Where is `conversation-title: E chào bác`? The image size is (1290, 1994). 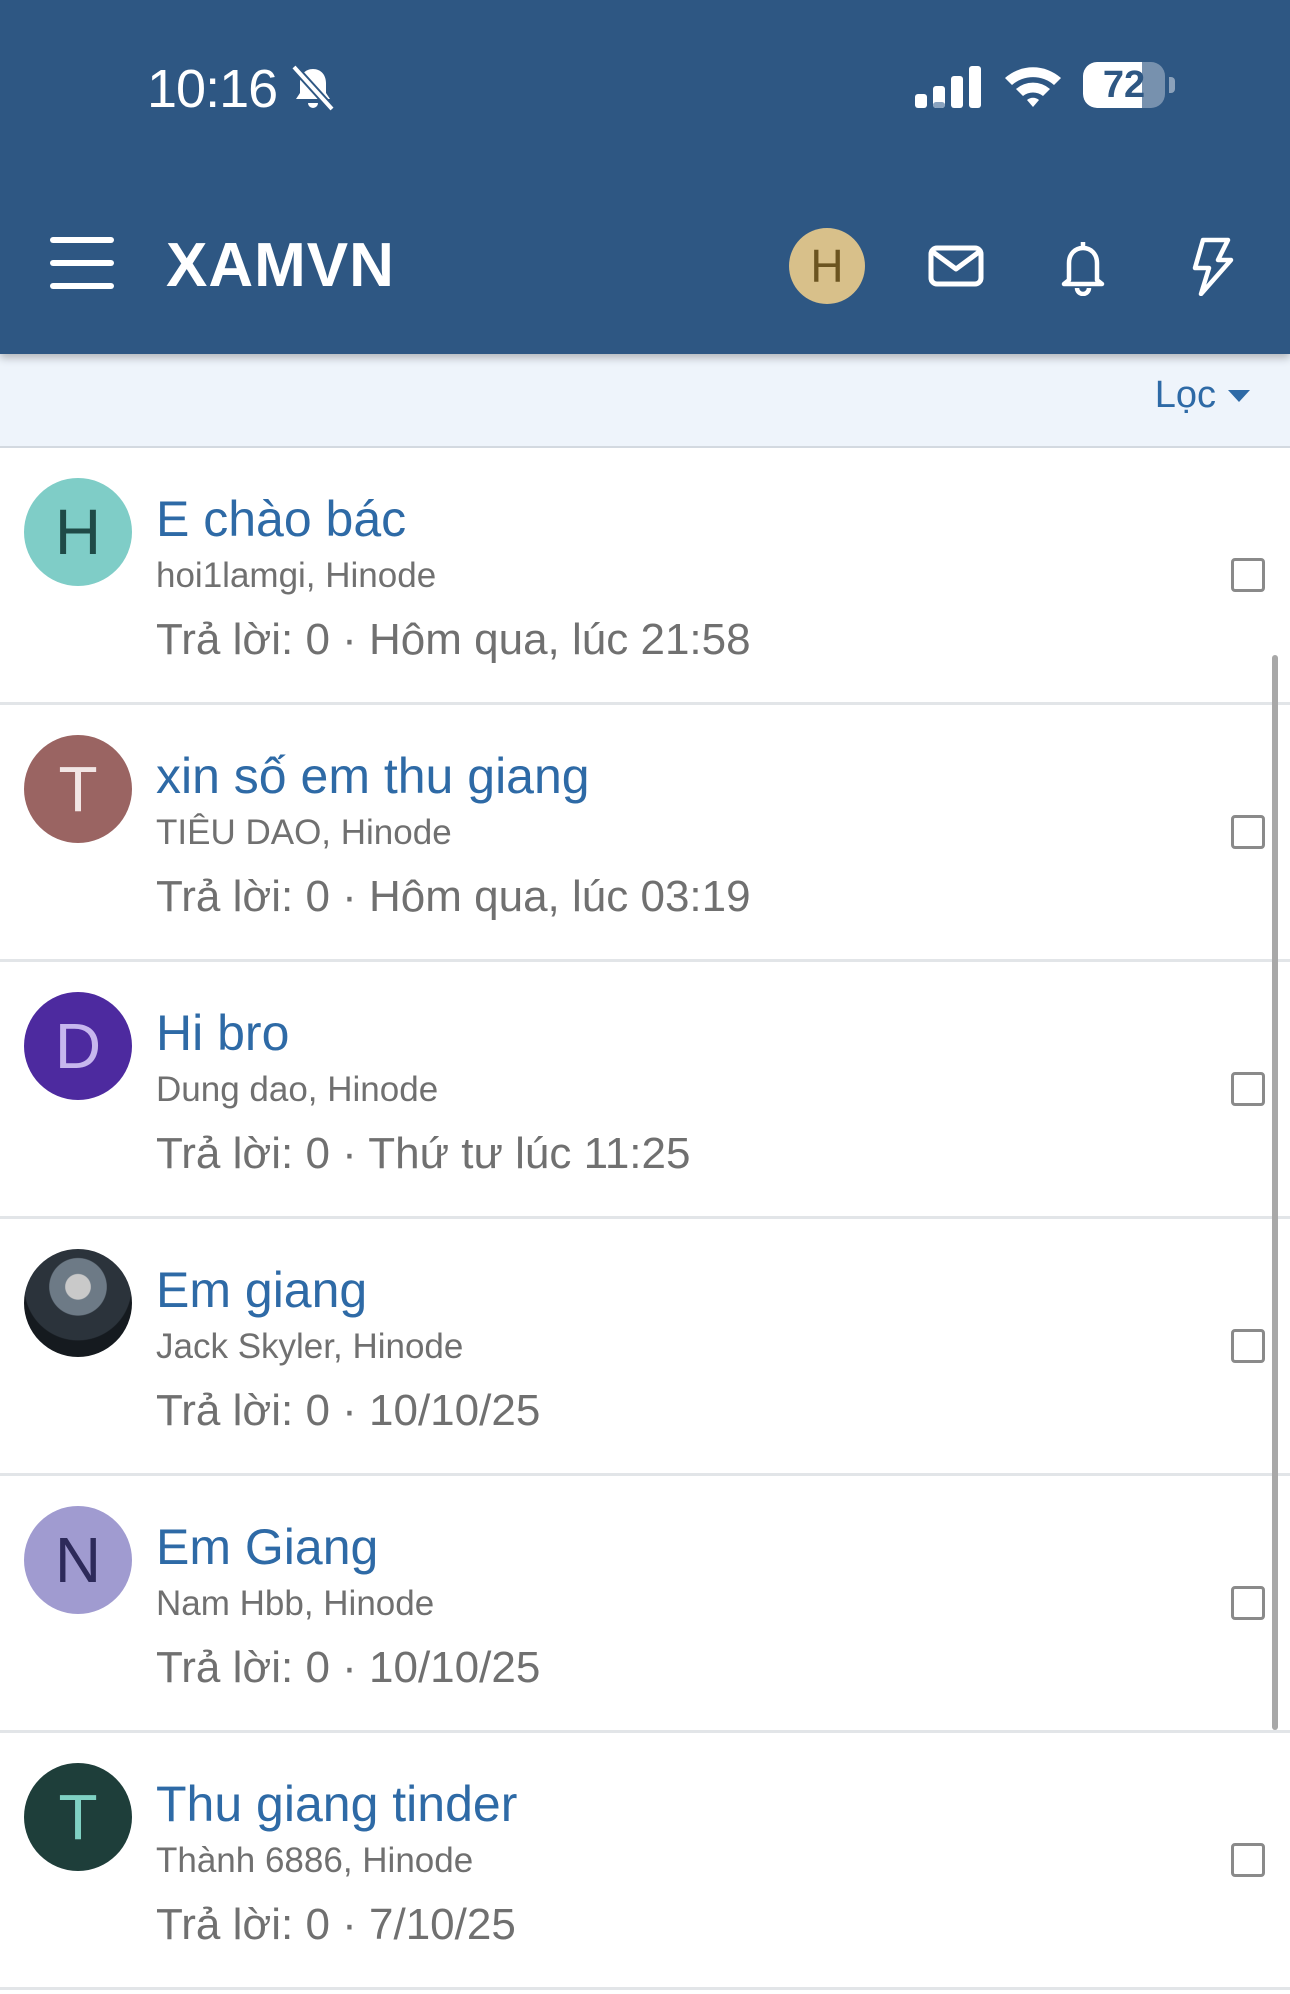 conversation-title: E chào bác is located at coordinates (281, 519).